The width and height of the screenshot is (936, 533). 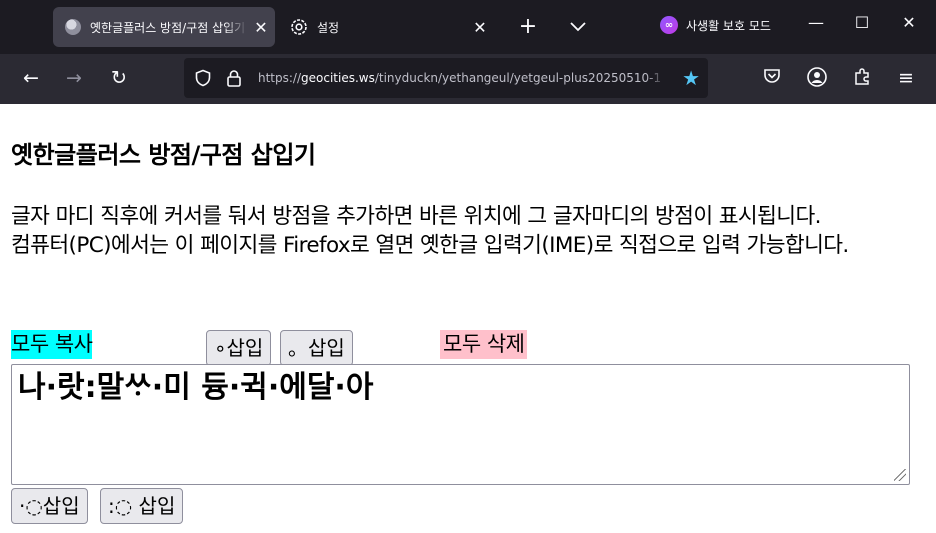 What do you see at coordinates (816, 22) in the screenshot?
I see `minimize-icon: —` at bounding box center [816, 22].